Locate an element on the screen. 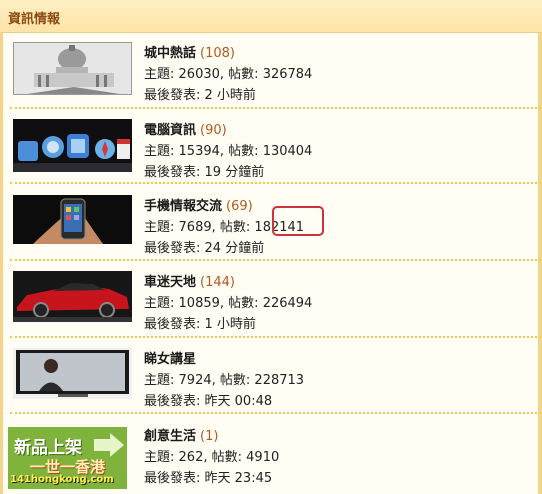 Image resolution: width=542 pixels, height=494 pixels. forum-name: 創意生活 (1) is located at coordinates (181, 434).